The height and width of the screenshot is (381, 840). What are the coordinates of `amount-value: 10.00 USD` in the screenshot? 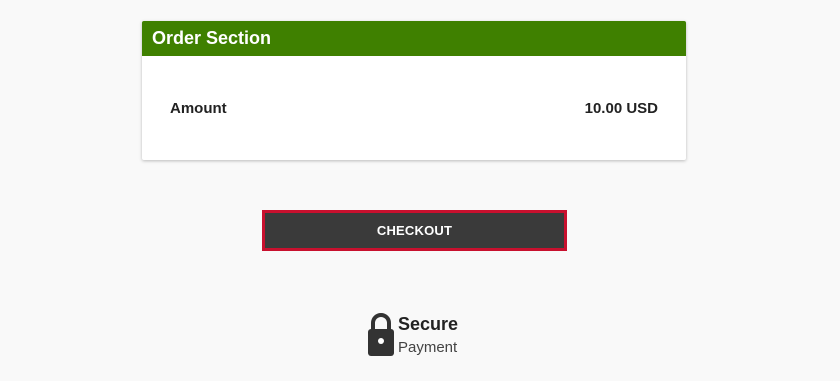 It's located at (621, 108).